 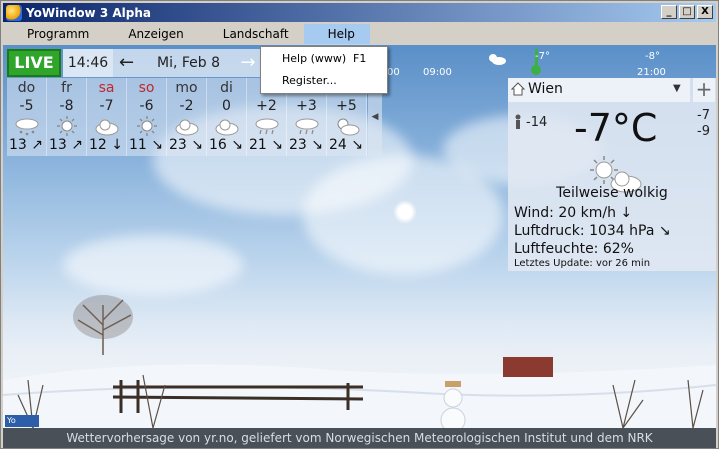 I want to click on menu-programm: Programm, so click(x=53, y=34).